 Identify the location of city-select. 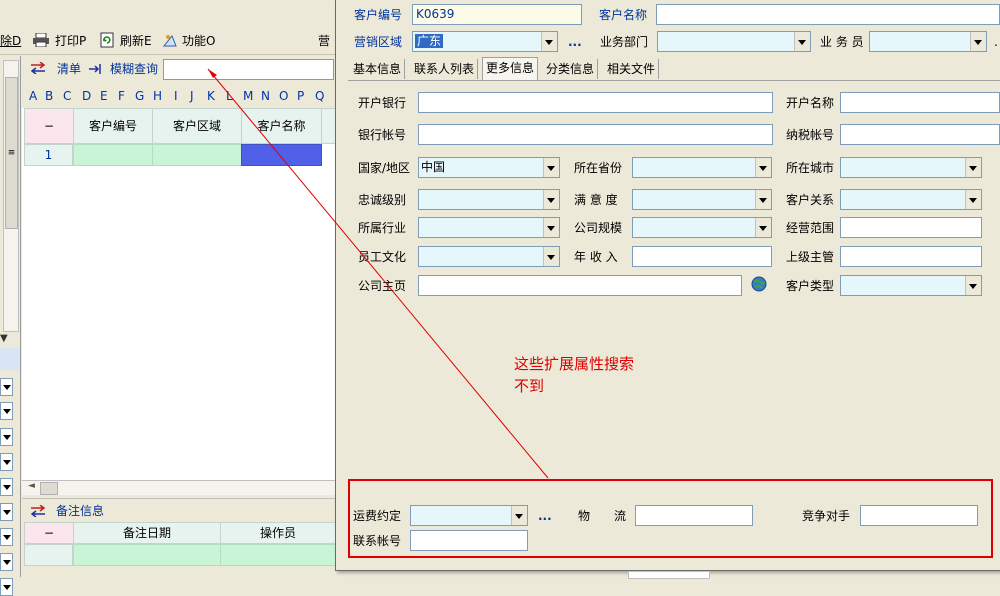
(911, 167).